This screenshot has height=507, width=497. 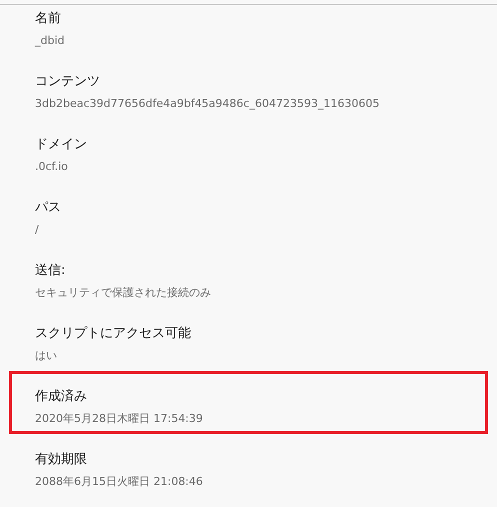 What do you see at coordinates (119, 482) in the screenshot?
I see `property-value: 2088年6月15日火曜日 21:08:46` at bounding box center [119, 482].